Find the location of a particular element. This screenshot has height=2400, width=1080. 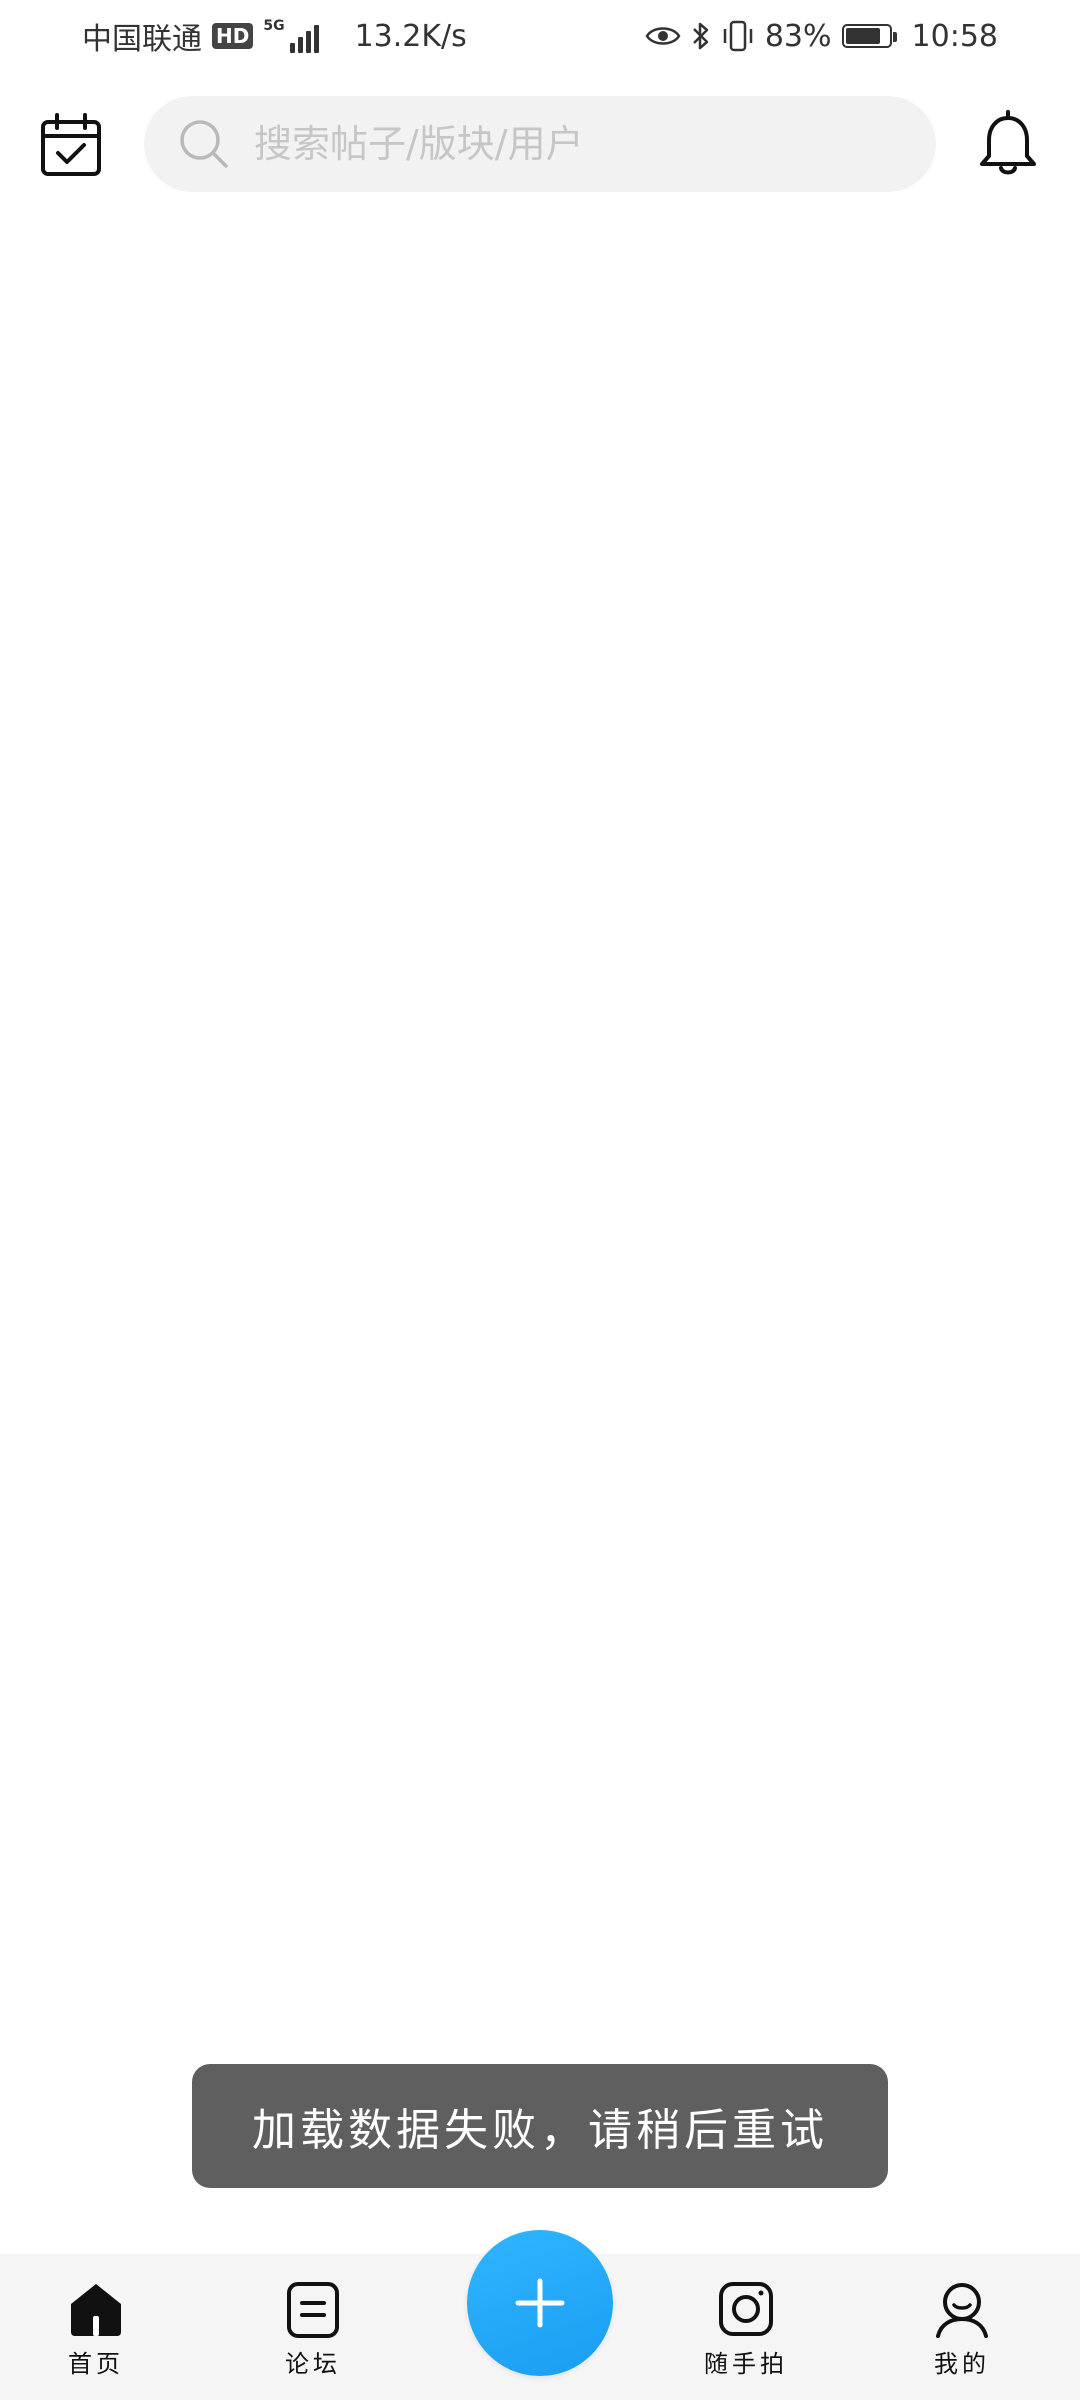

signal-icon: 5G is located at coordinates (291, 35).